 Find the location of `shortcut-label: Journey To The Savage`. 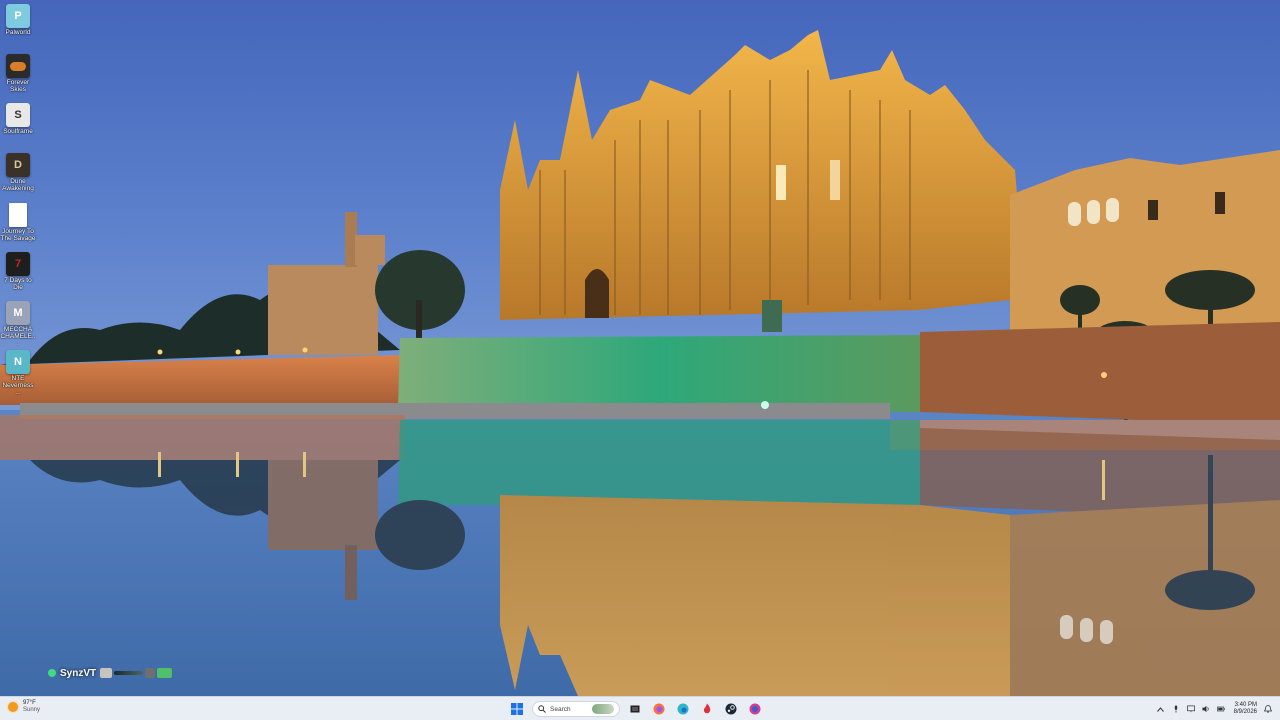

shortcut-label: Journey To The Savage is located at coordinates (18, 235).